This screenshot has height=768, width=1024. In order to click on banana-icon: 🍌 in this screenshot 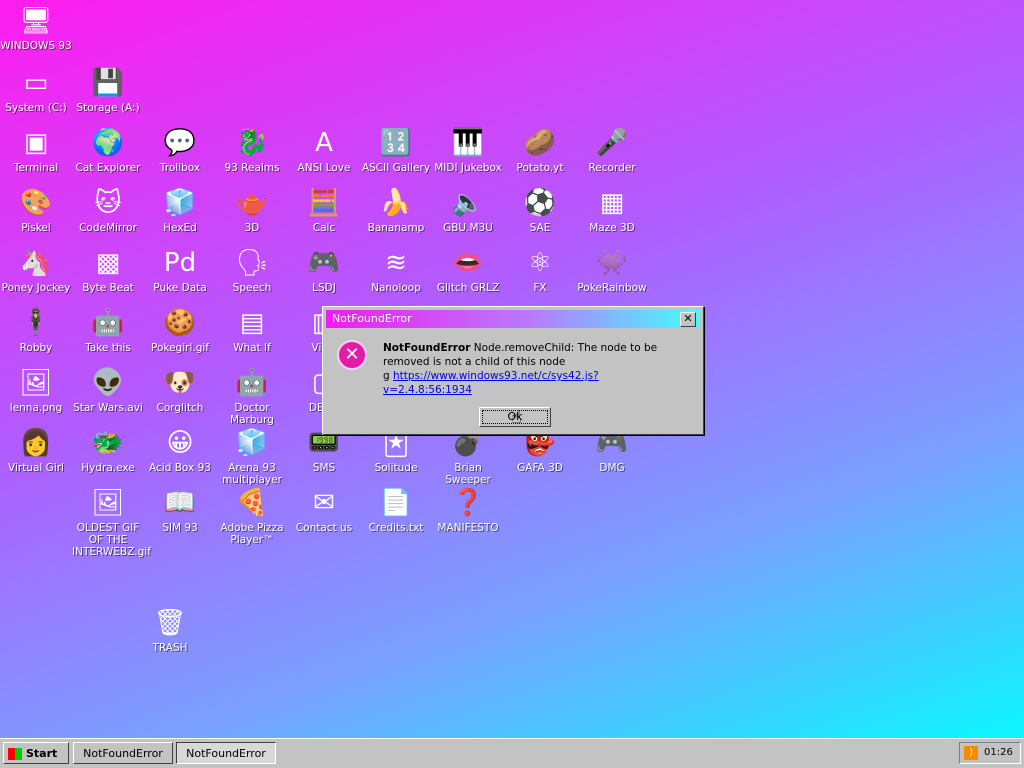, I will do `click(396, 203)`.